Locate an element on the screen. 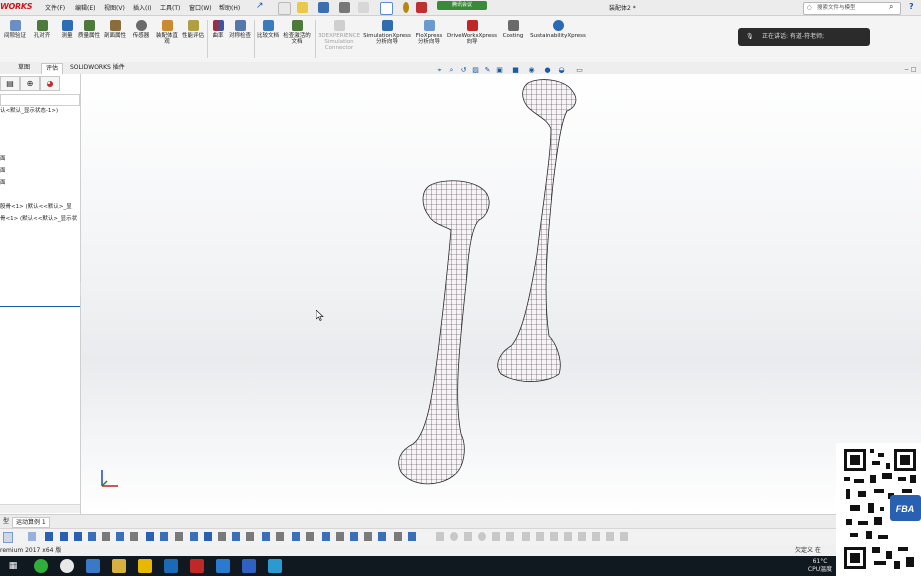  solidworks-taskbar-icon is located at coordinates (197, 566).